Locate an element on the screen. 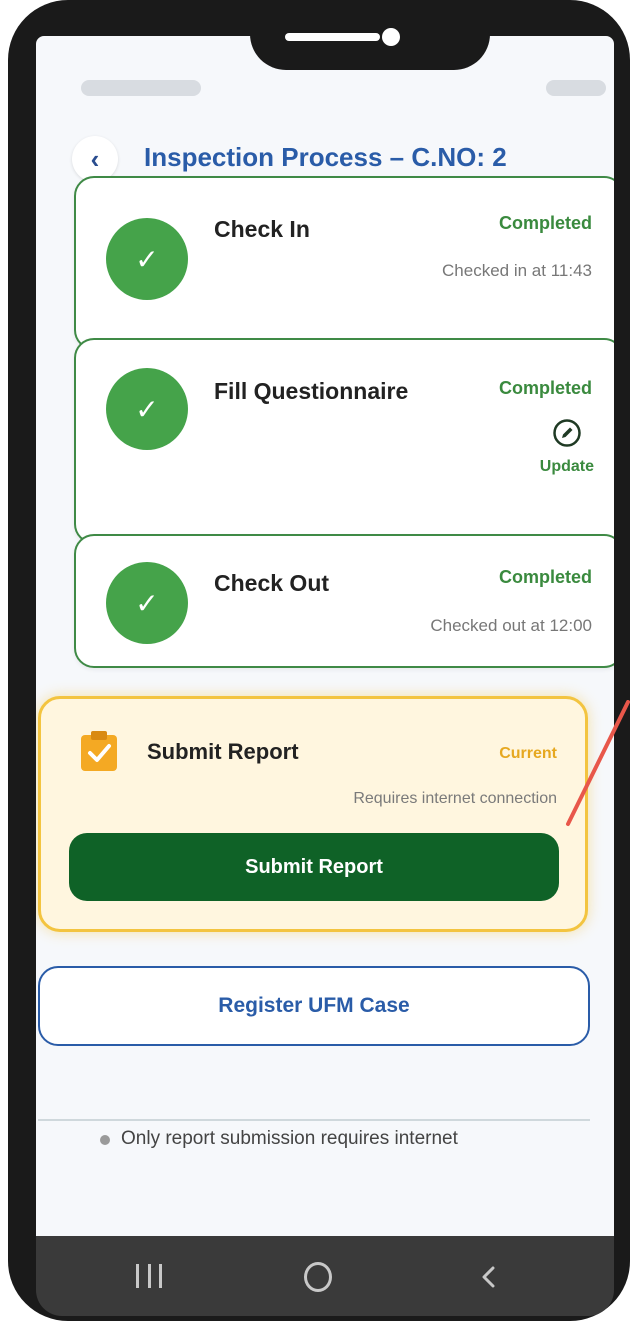 Image resolution: width=630 pixels, height=1321 pixels. camera-dot is located at coordinates (391, 37).